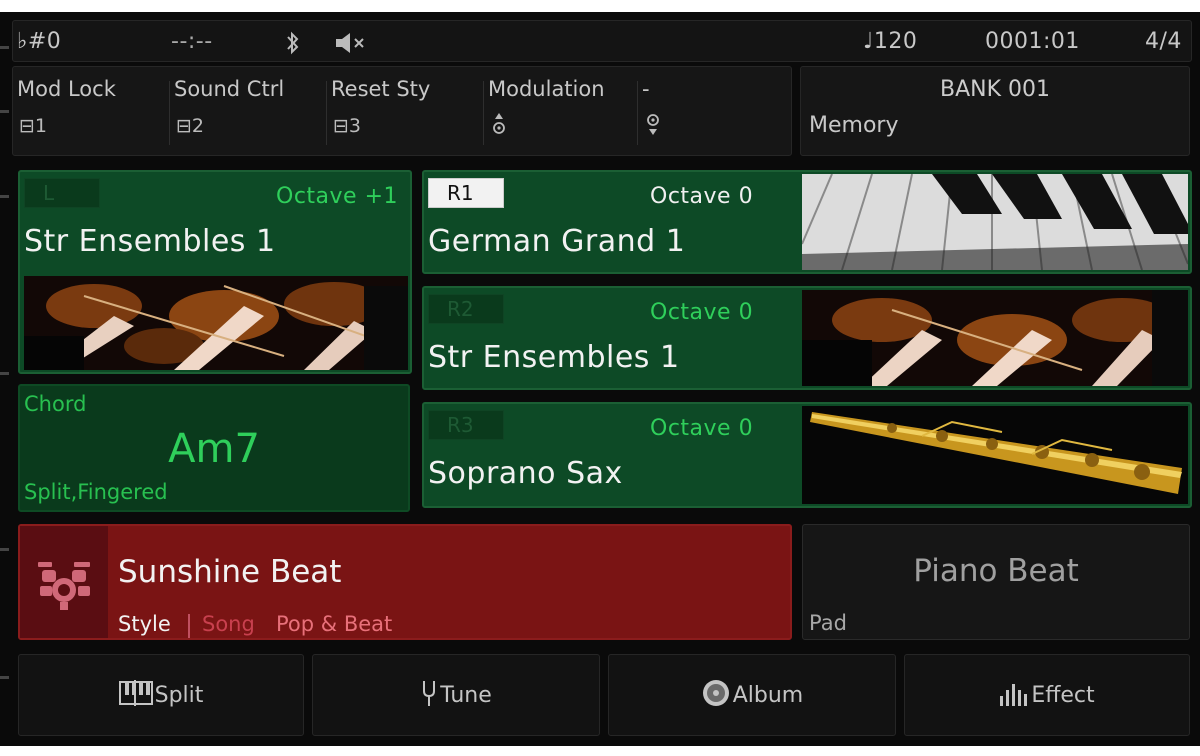 This screenshot has height=756, width=1200. What do you see at coordinates (189, 626) in the screenshot?
I see `tab-divider` at bounding box center [189, 626].